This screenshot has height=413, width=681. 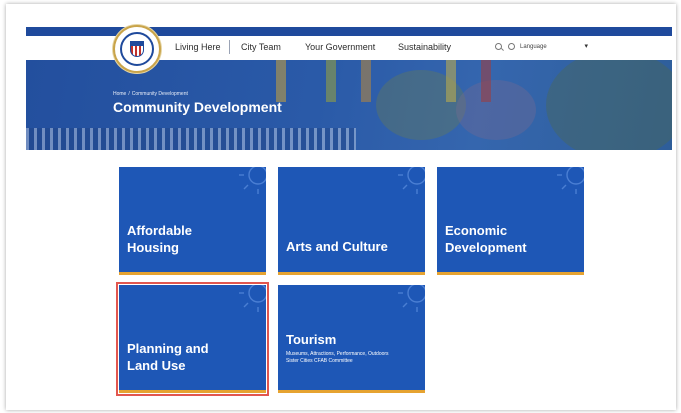 I want to click on card-title-line: Development, so click(x=486, y=247).